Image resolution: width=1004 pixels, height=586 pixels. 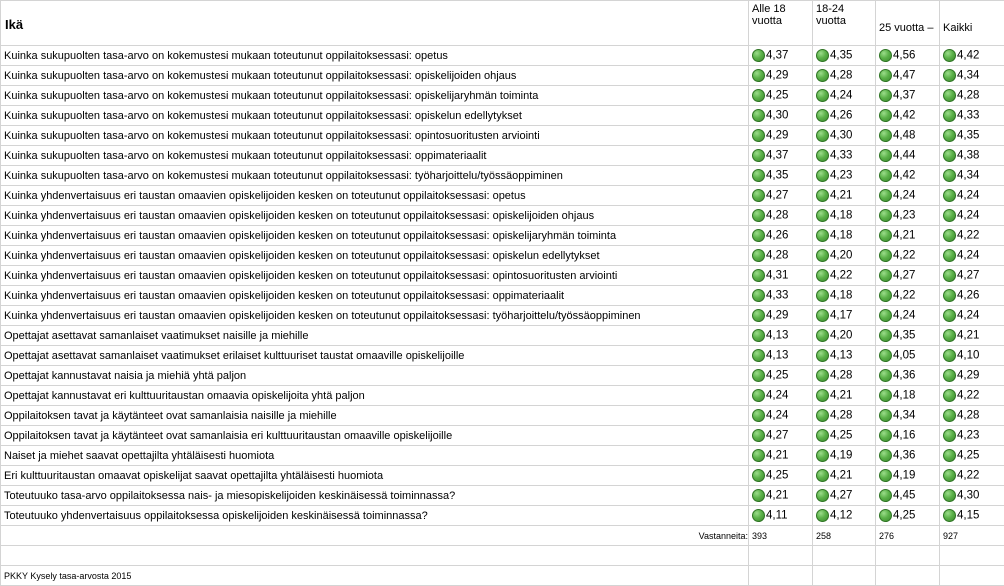 What do you see at coordinates (781, 516) in the screenshot?
I see `value-cell-under-18: 4,11` at bounding box center [781, 516].